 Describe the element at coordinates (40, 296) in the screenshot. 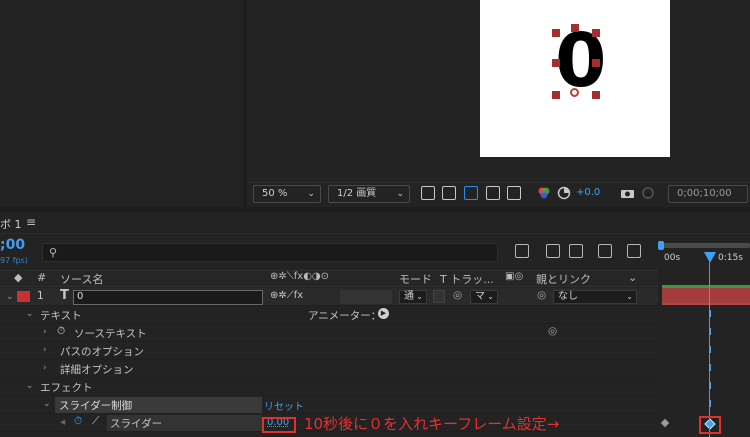

I see `layer-index: 1` at that location.